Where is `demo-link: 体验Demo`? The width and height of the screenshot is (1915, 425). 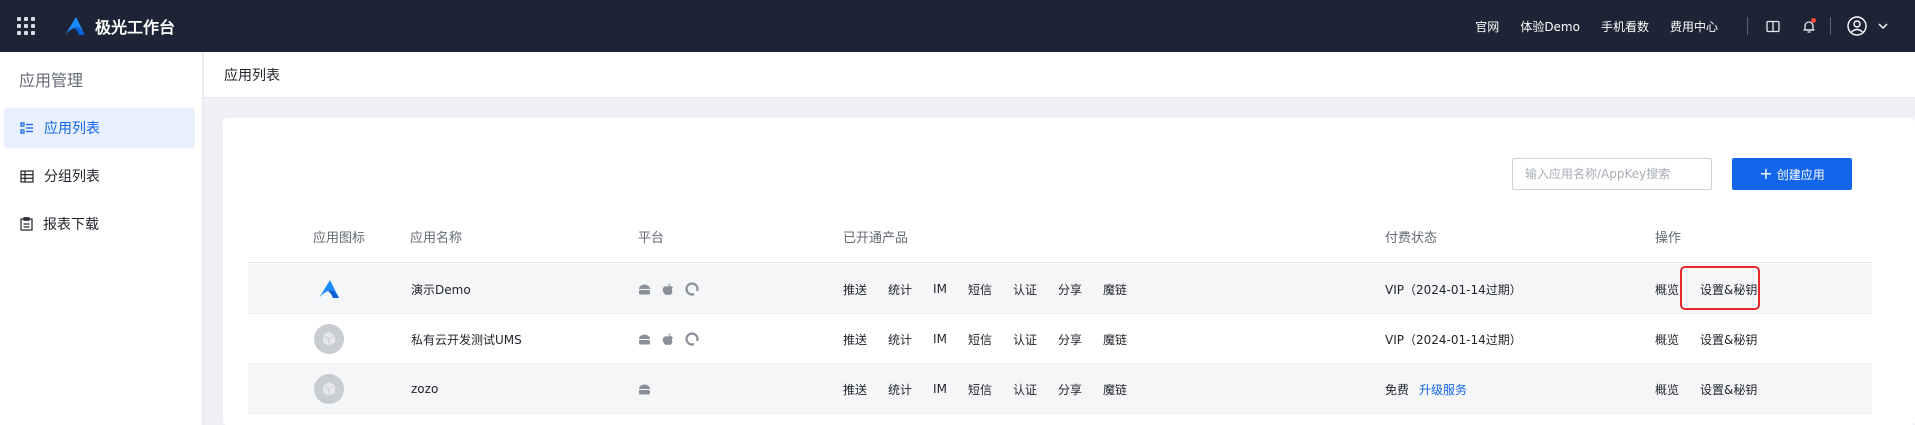
demo-link: 体验Demo is located at coordinates (1550, 26).